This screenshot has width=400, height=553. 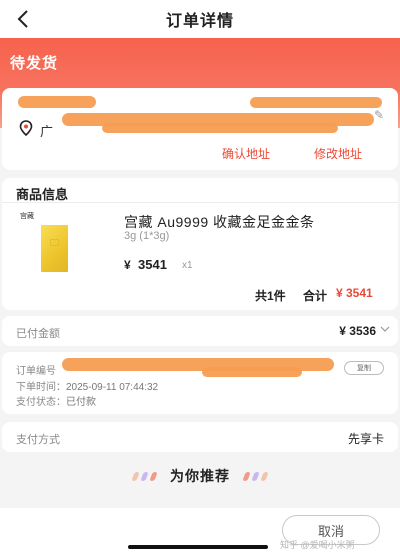 I want to click on chevron-down-icon, so click(x=385, y=329).